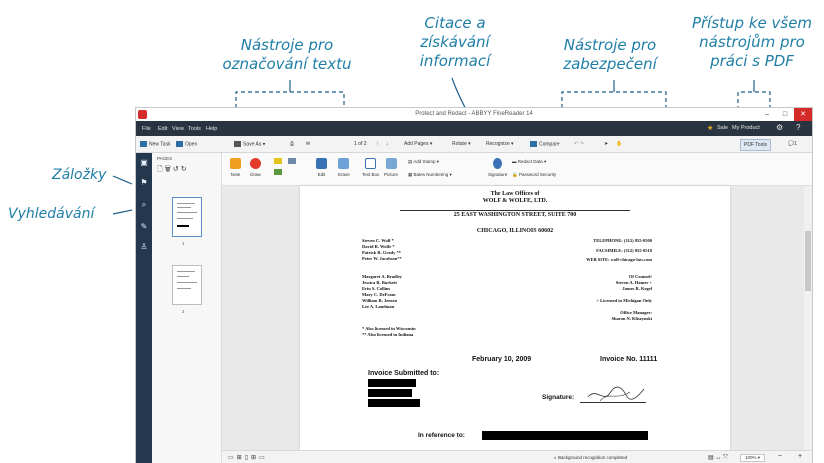 The width and height of the screenshot is (824, 463). I want to click on bates-numbering-button: ▦ Bates Numbering ▾, so click(430, 175).